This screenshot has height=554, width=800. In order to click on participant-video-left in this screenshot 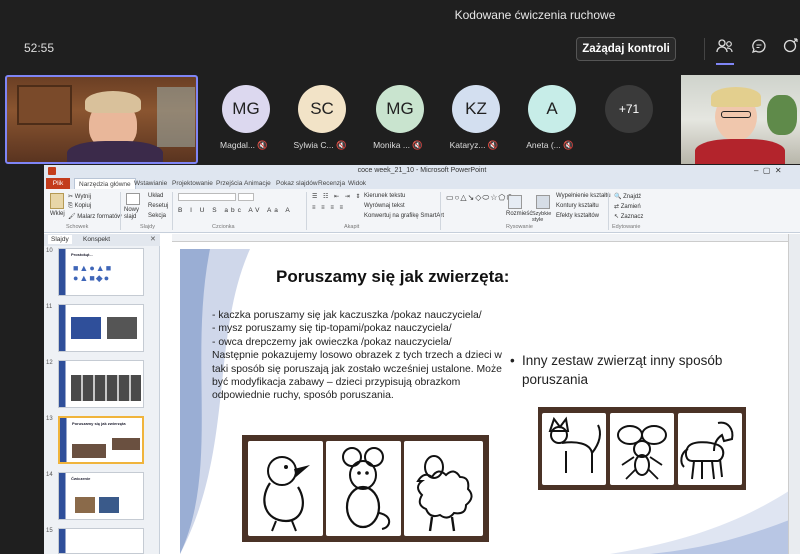, I will do `click(101, 119)`.